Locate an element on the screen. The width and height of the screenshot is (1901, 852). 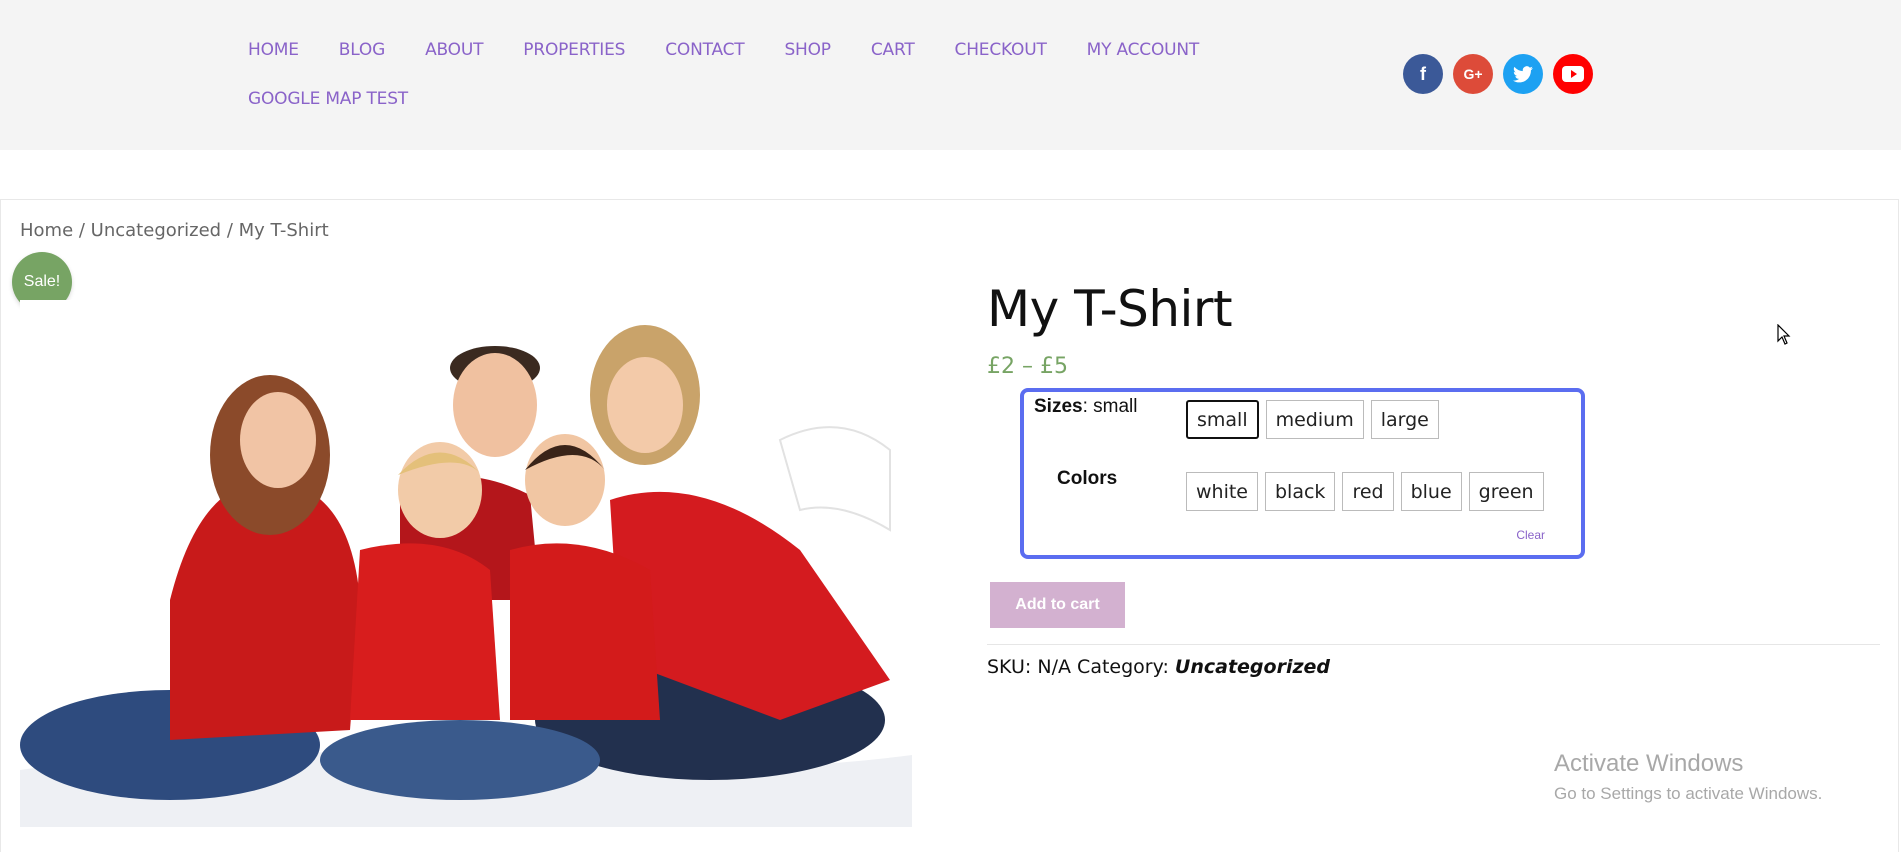
product-meta: SKU: N/A Category: Uncategorized is located at coordinates (1158, 667).